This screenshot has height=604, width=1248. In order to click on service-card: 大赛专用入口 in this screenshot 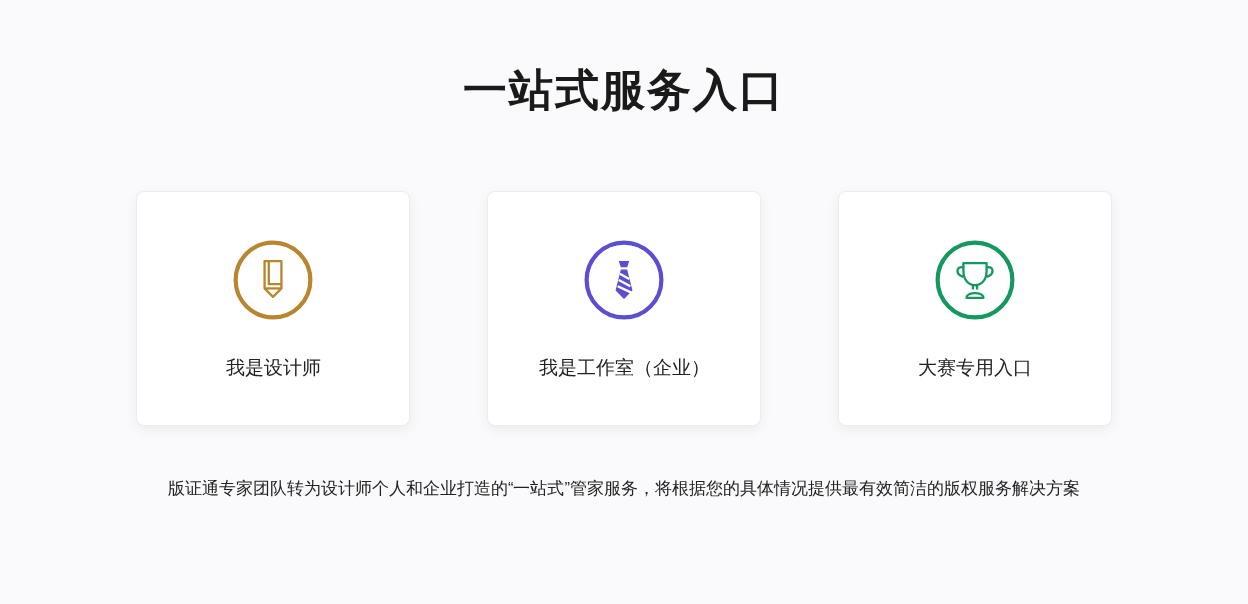, I will do `click(975, 308)`.